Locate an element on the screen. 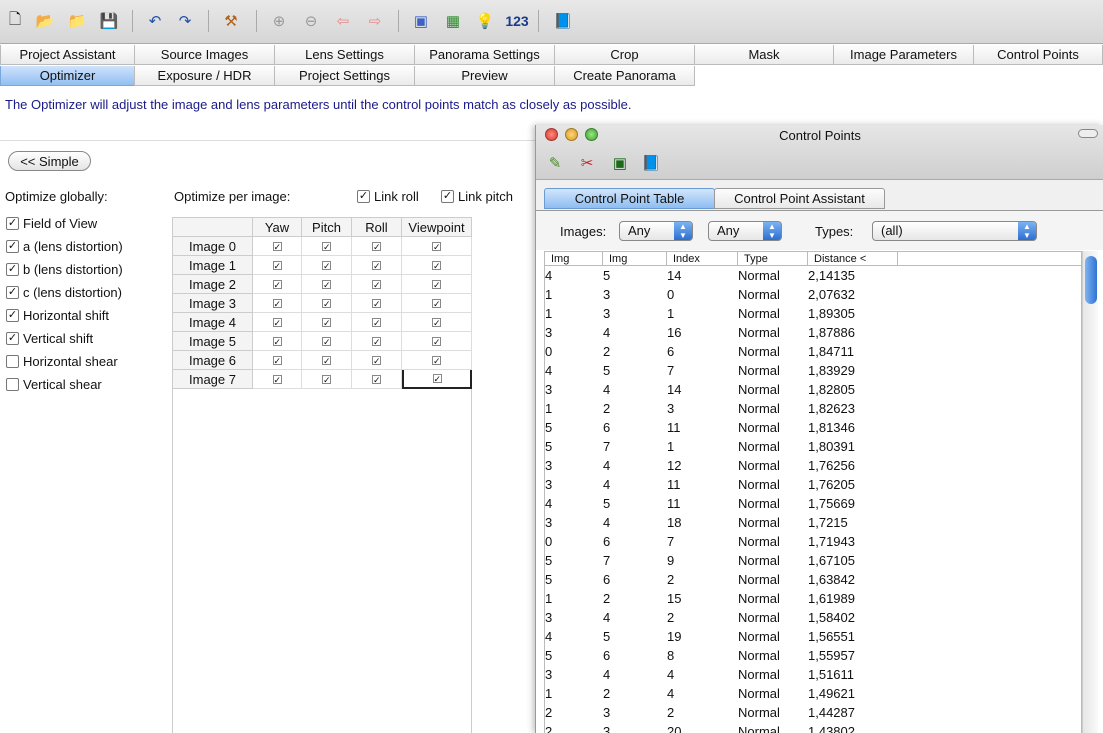 Image resolution: width=1103 pixels, height=733 pixels. global-option-a: ✓ a (lens distortion) is located at coordinates (64, 246).